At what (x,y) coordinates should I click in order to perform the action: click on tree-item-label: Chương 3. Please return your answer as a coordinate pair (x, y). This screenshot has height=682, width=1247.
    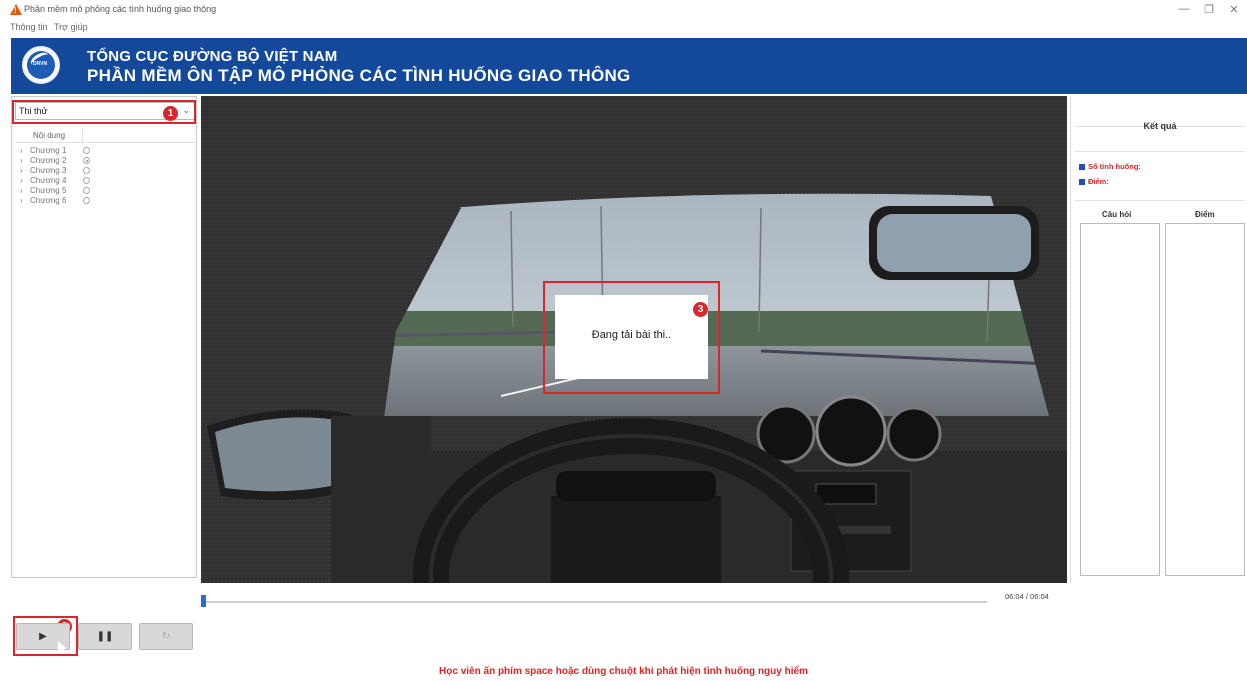
    Looking at the image, I should click on (48, 170).